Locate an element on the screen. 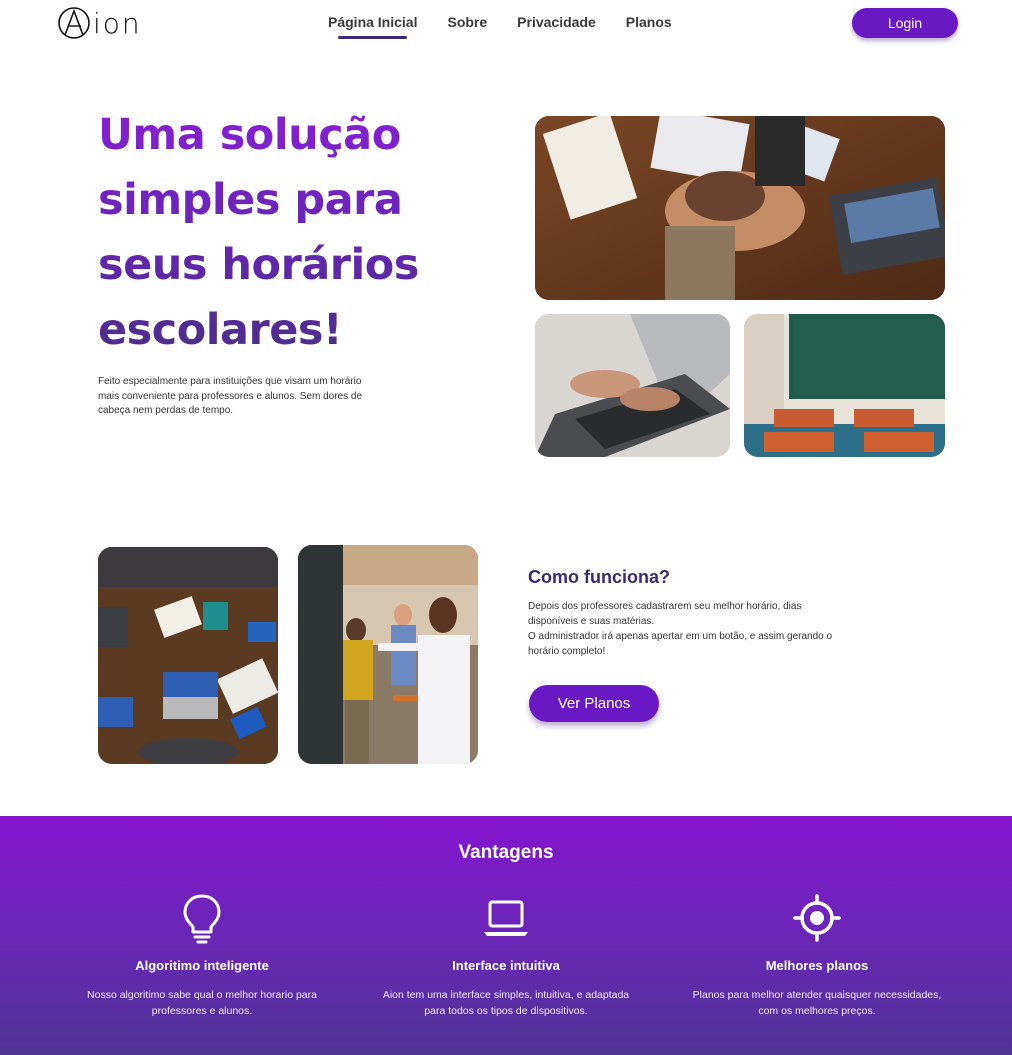 The image size is (1012, 1055). logo: ion is located at coordinates (99, 23).